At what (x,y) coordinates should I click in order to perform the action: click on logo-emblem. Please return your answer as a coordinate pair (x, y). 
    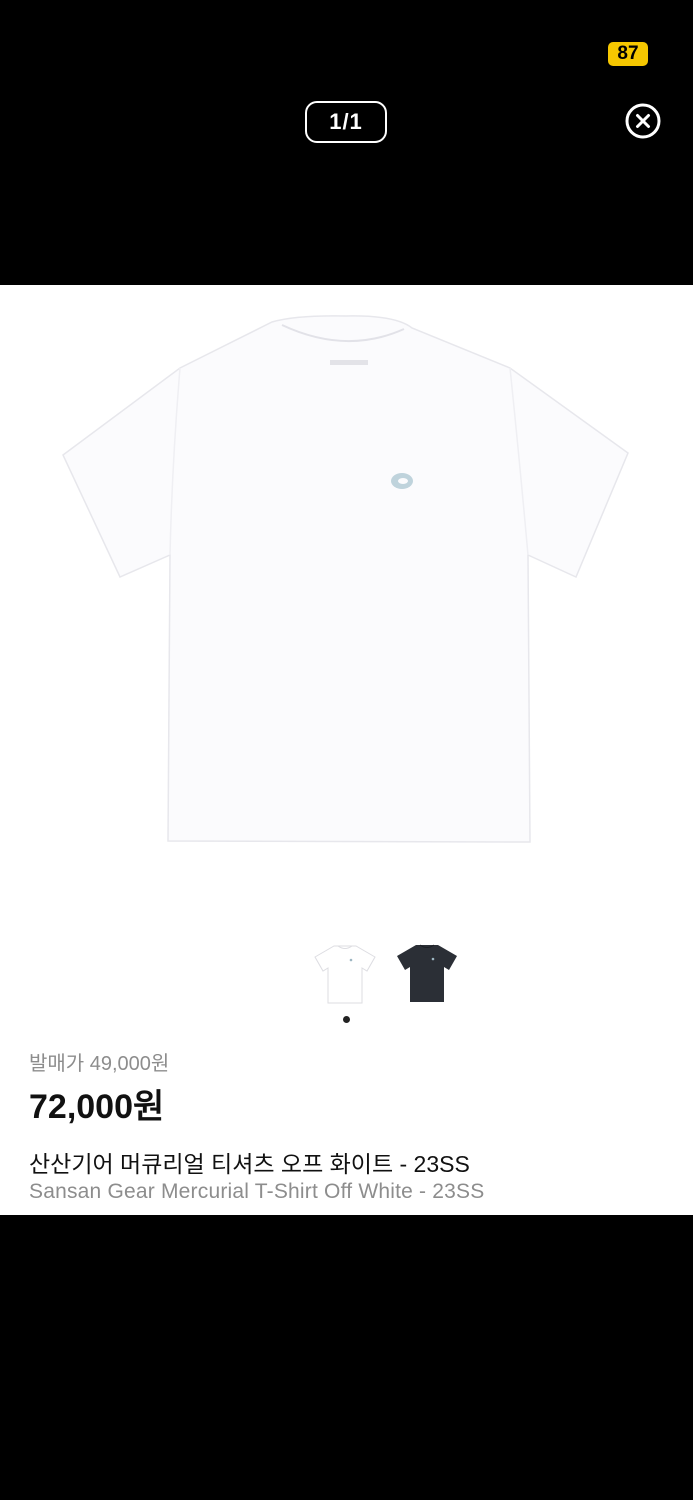
    Looking at the image, I should click on (402, 481).